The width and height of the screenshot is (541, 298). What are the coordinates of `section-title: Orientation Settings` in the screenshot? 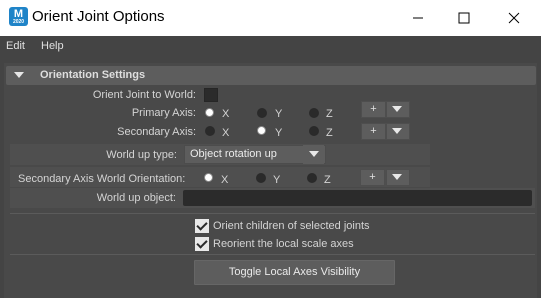 It's located at (93, 75).